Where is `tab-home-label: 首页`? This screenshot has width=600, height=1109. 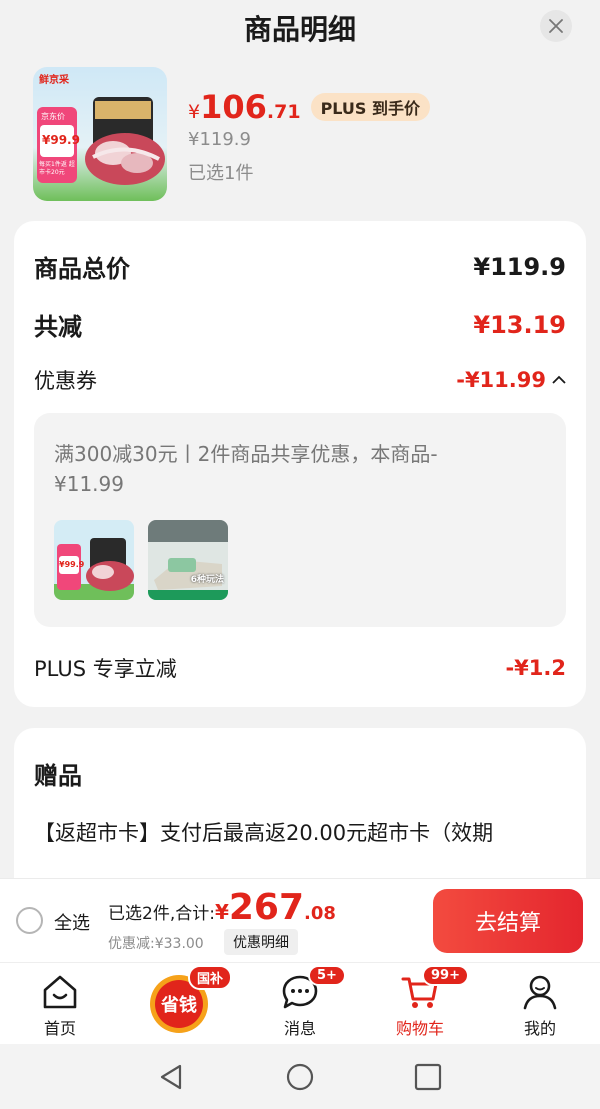 tab-home-label: 首页 is located at coordinates (59, 1028).